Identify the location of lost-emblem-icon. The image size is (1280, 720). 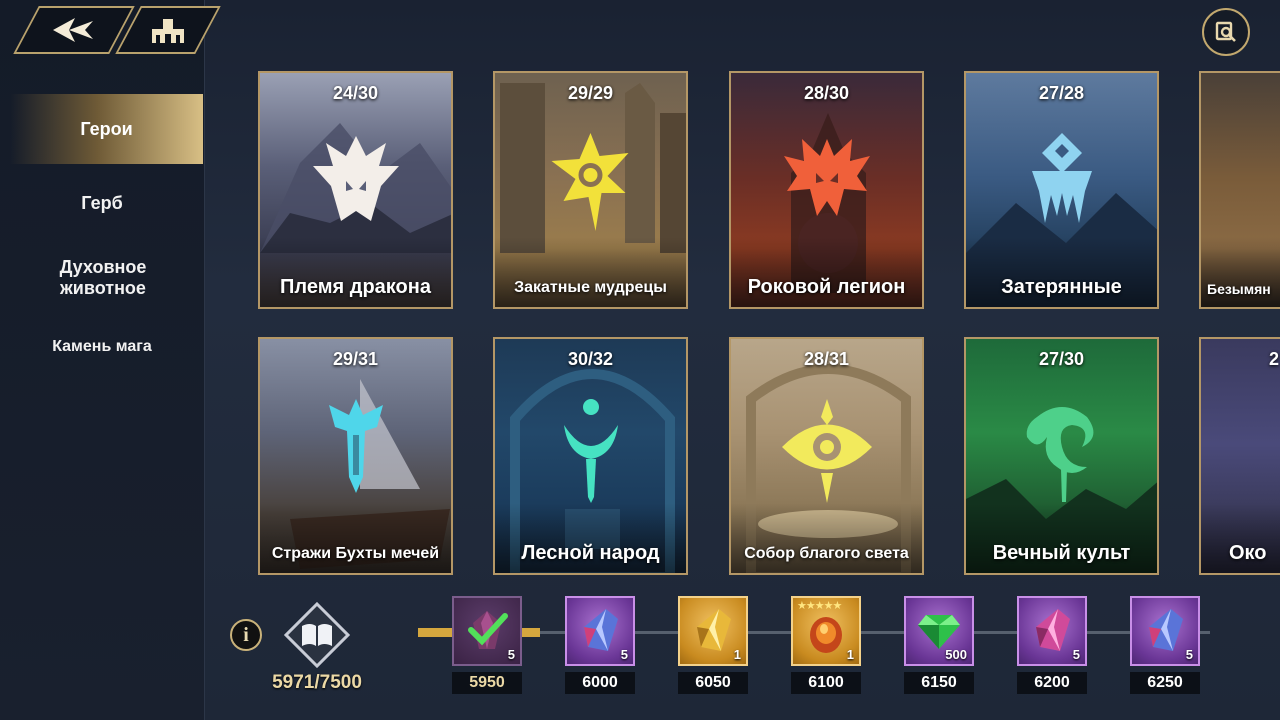
(1061, 178).